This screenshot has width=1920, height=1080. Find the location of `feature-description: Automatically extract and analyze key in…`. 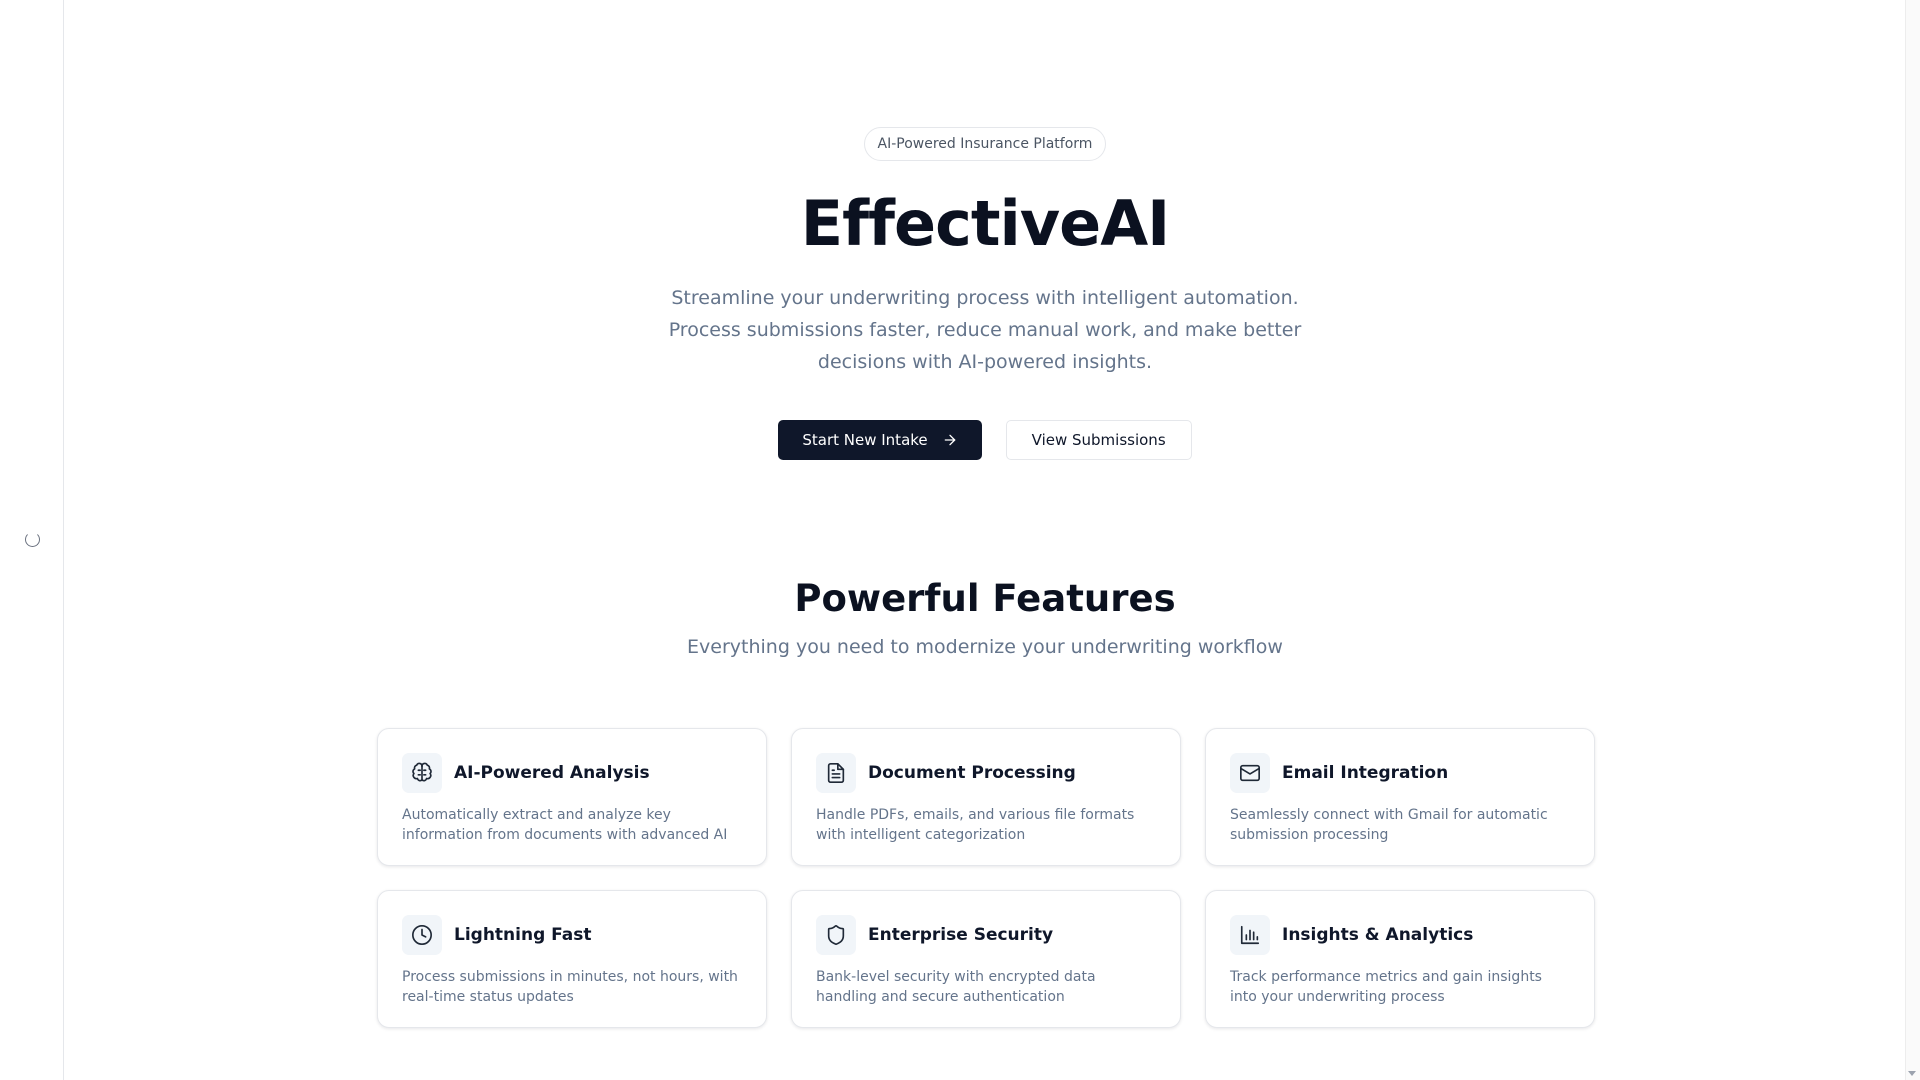

feature-description: Automatically extract and analyze key in… is located at coordinates (565, 825).